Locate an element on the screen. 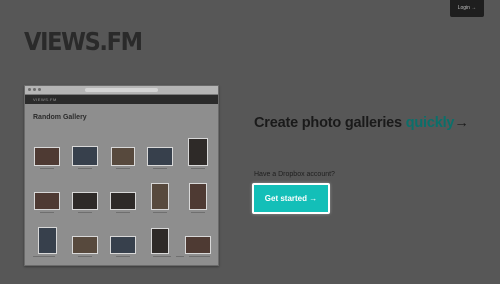 The height and width of the screenshot is (284, 500). headline-text: Create photo galleries is located at coordinates (330, 123).